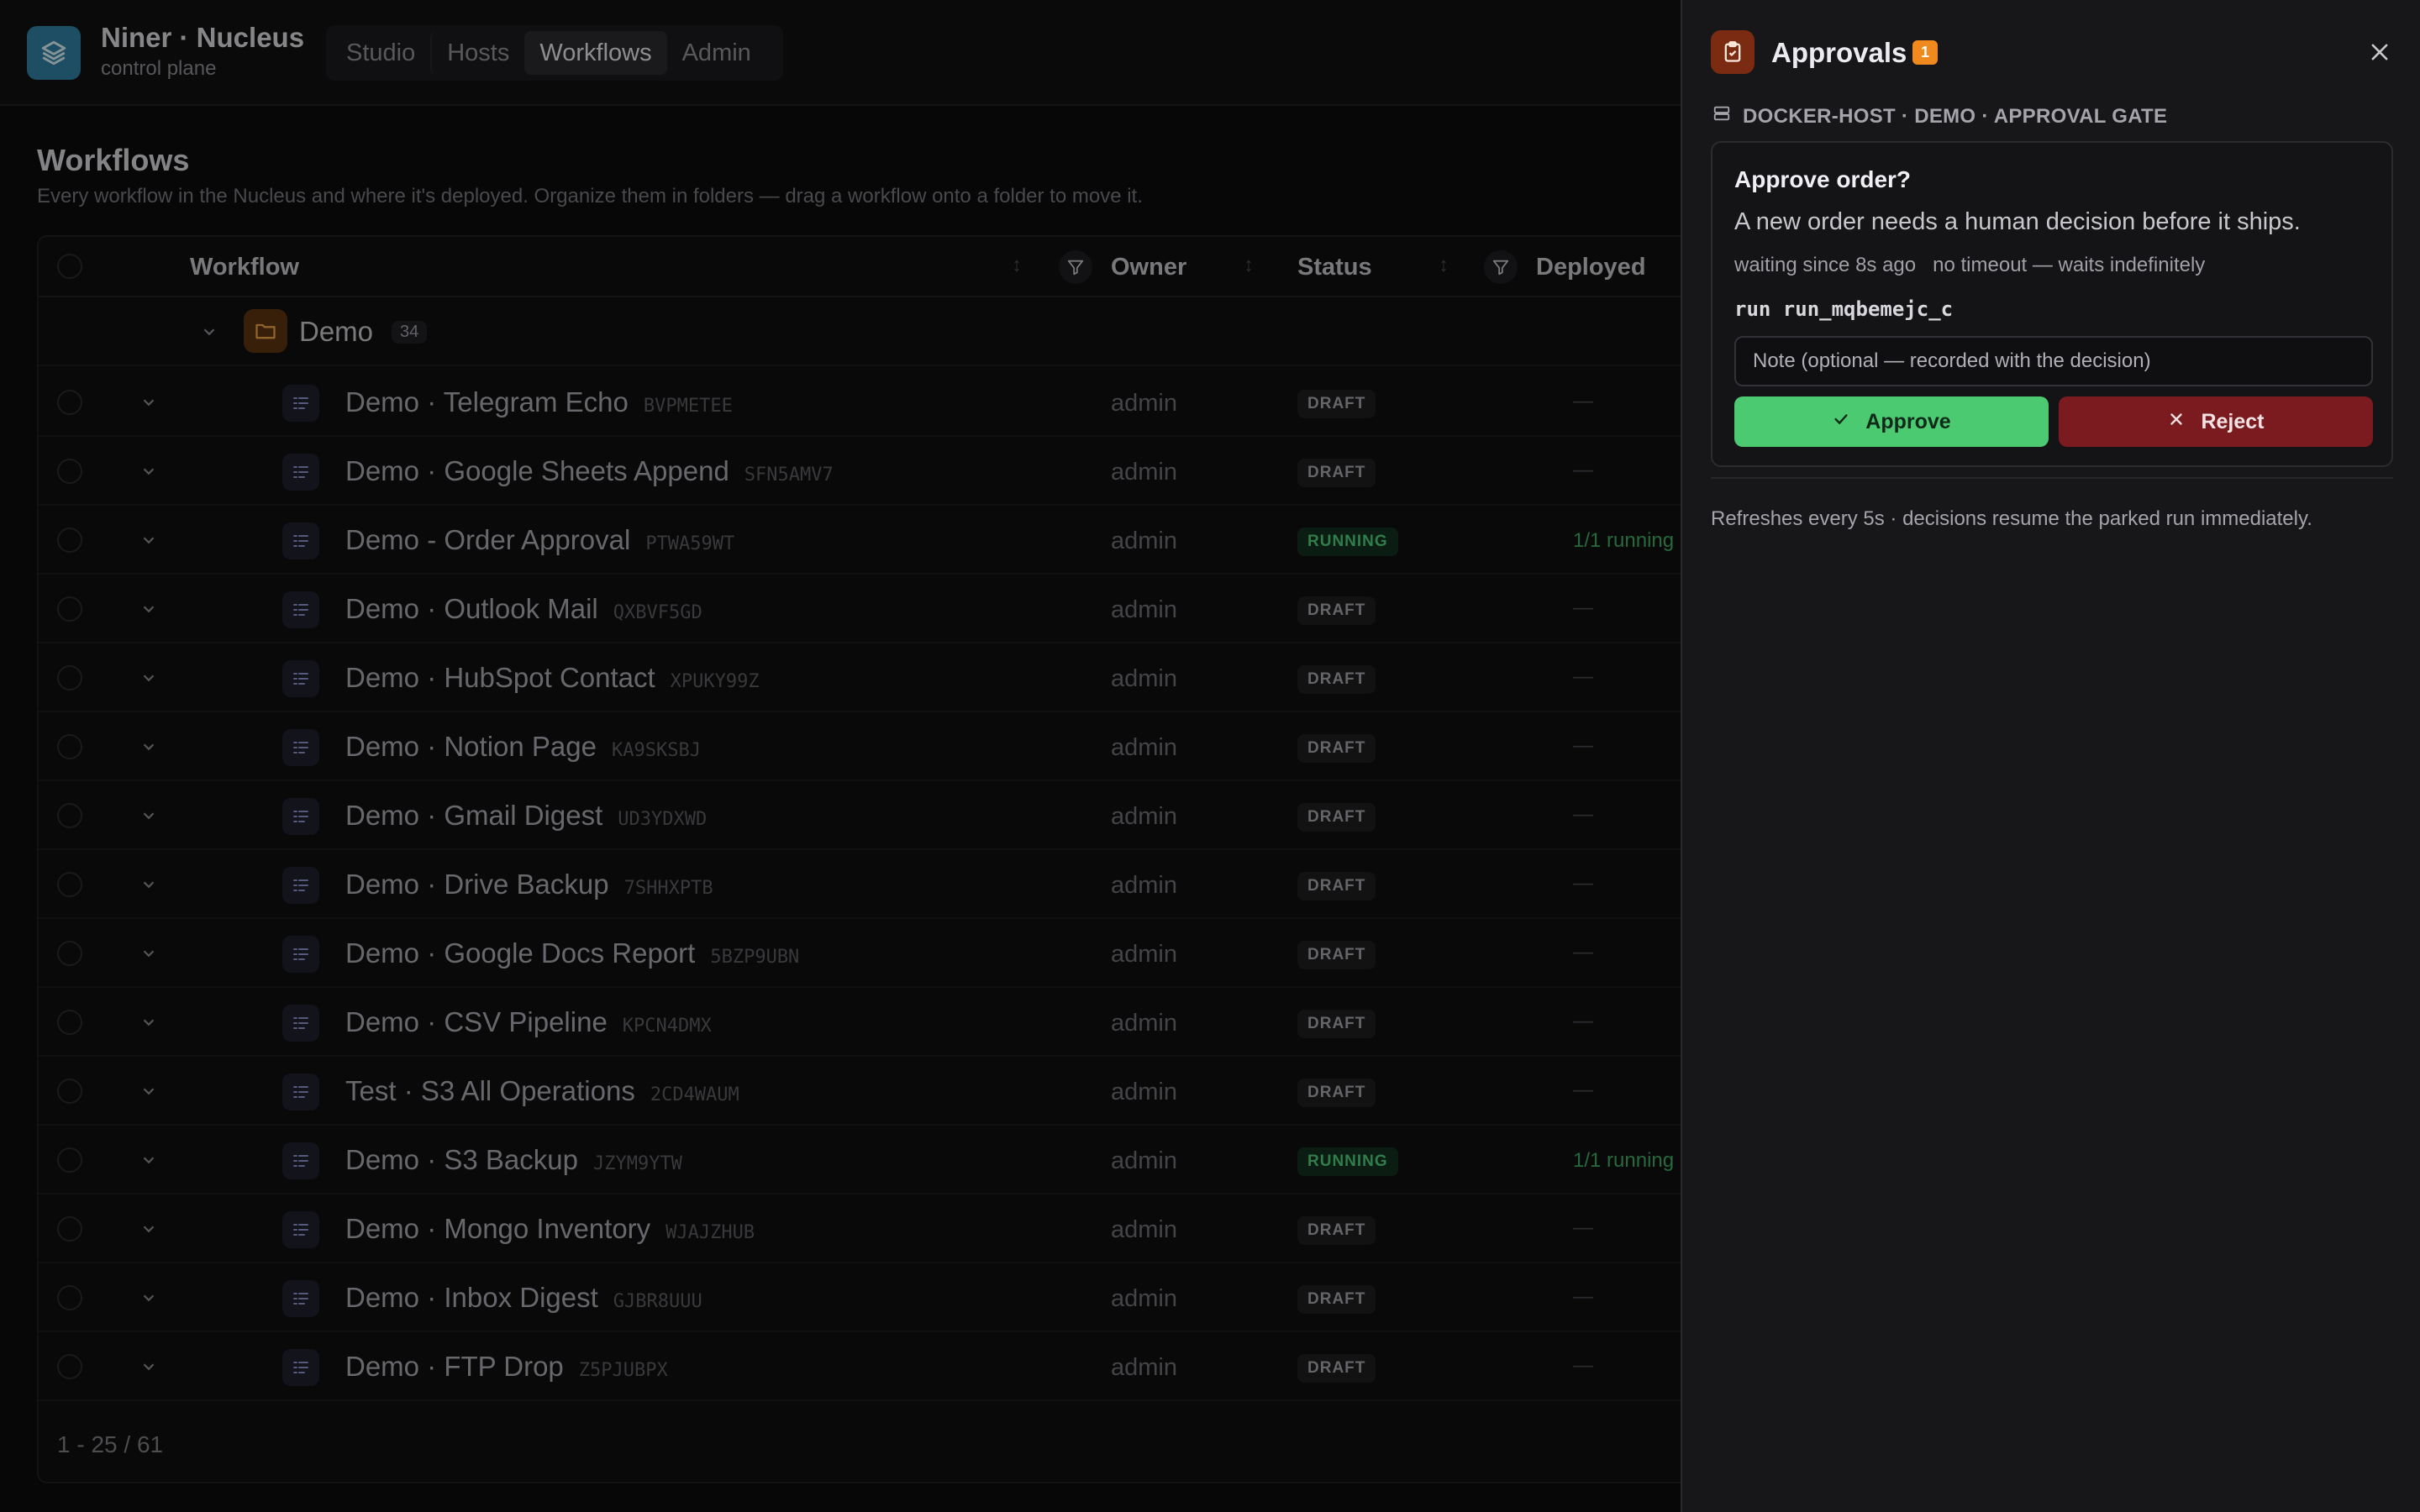 This screenshot has height=1512, width=2420. Describe the element at coordinates (54, 53) in the screenshot. I see `layers-logo-icon` at that location.